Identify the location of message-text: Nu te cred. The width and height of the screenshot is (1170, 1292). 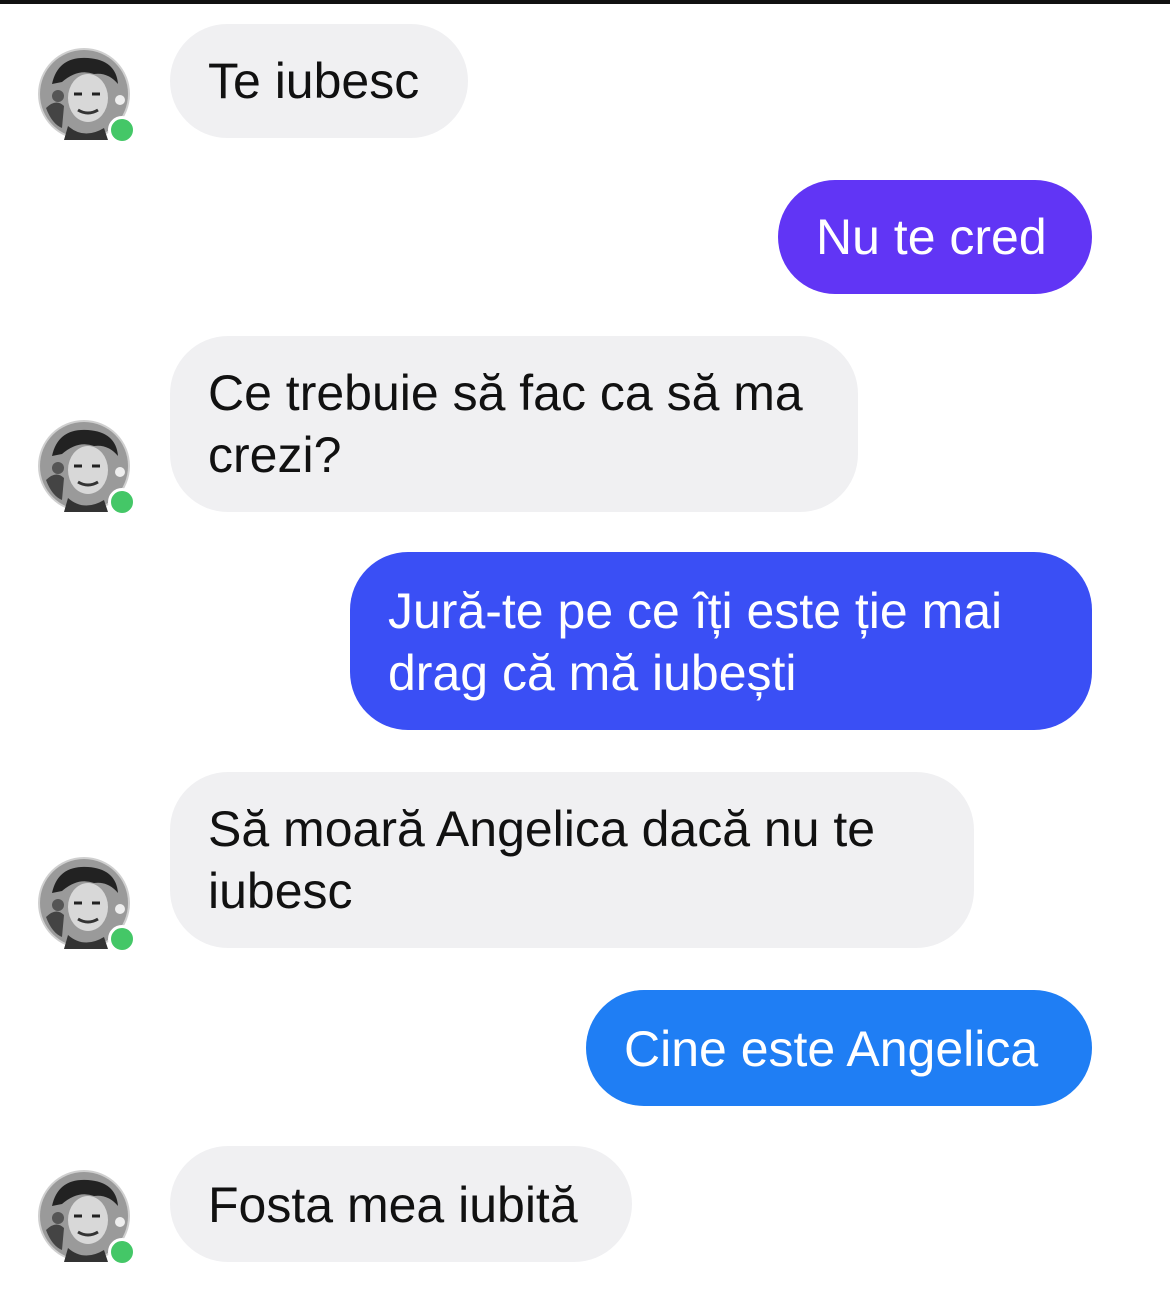
(931, 237).